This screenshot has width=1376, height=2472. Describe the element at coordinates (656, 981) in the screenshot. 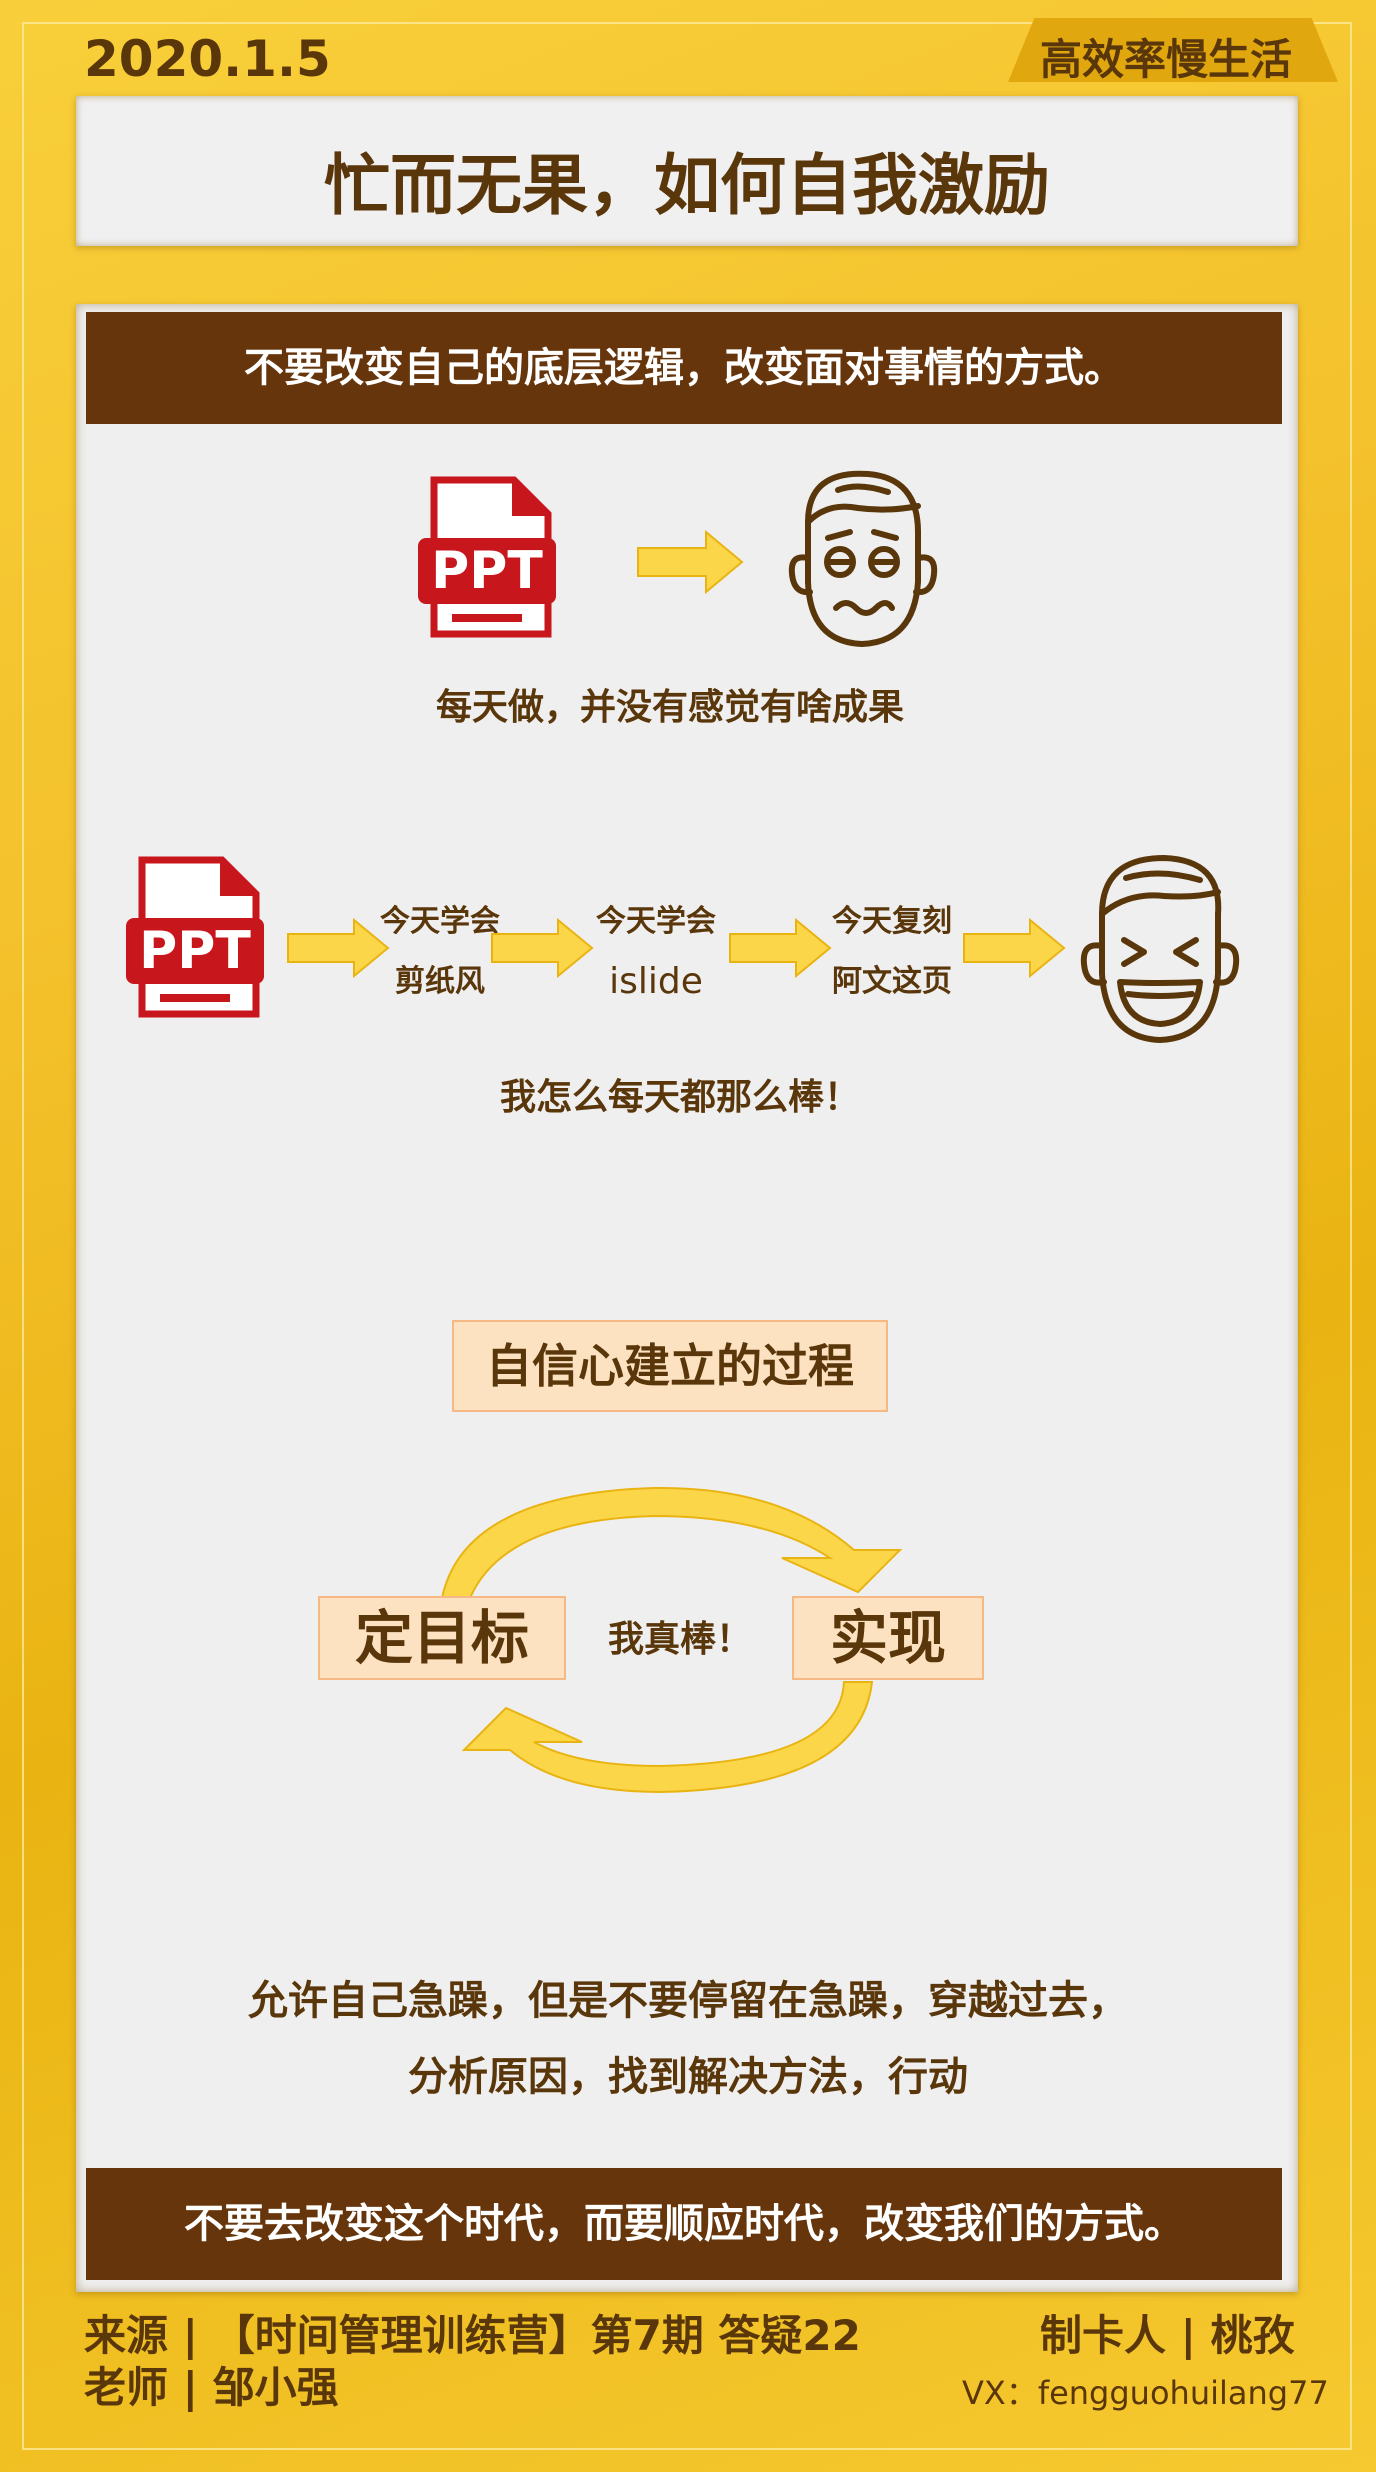

I see `step-2-line2: islide` at that location.